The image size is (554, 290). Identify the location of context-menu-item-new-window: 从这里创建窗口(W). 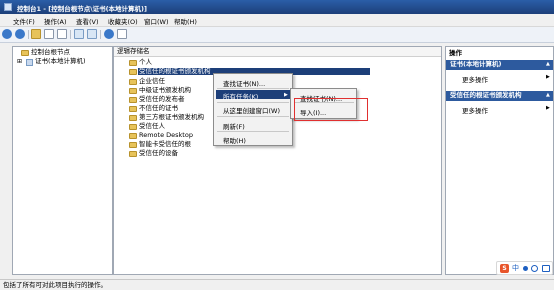
(251, 110).